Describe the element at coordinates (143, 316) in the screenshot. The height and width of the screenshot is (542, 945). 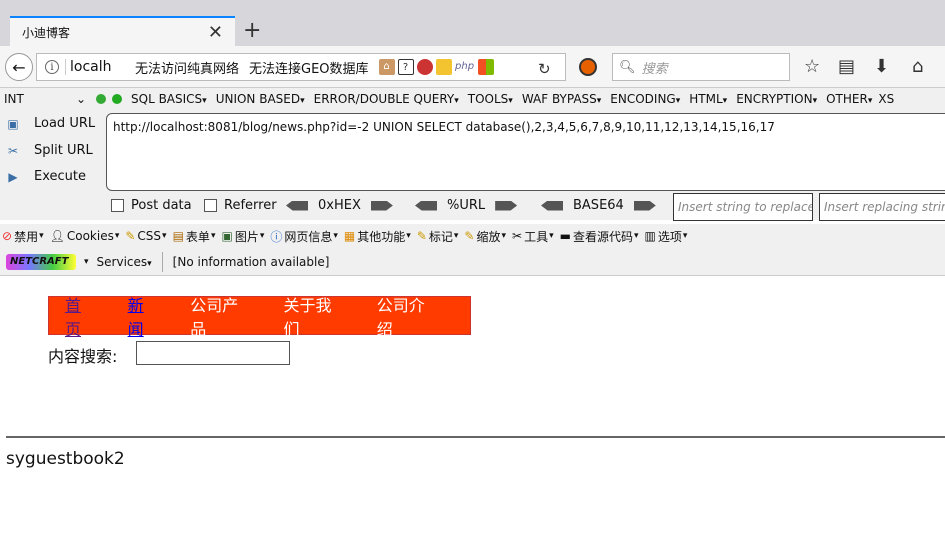
I see `nav-news: 新闻` at that location.